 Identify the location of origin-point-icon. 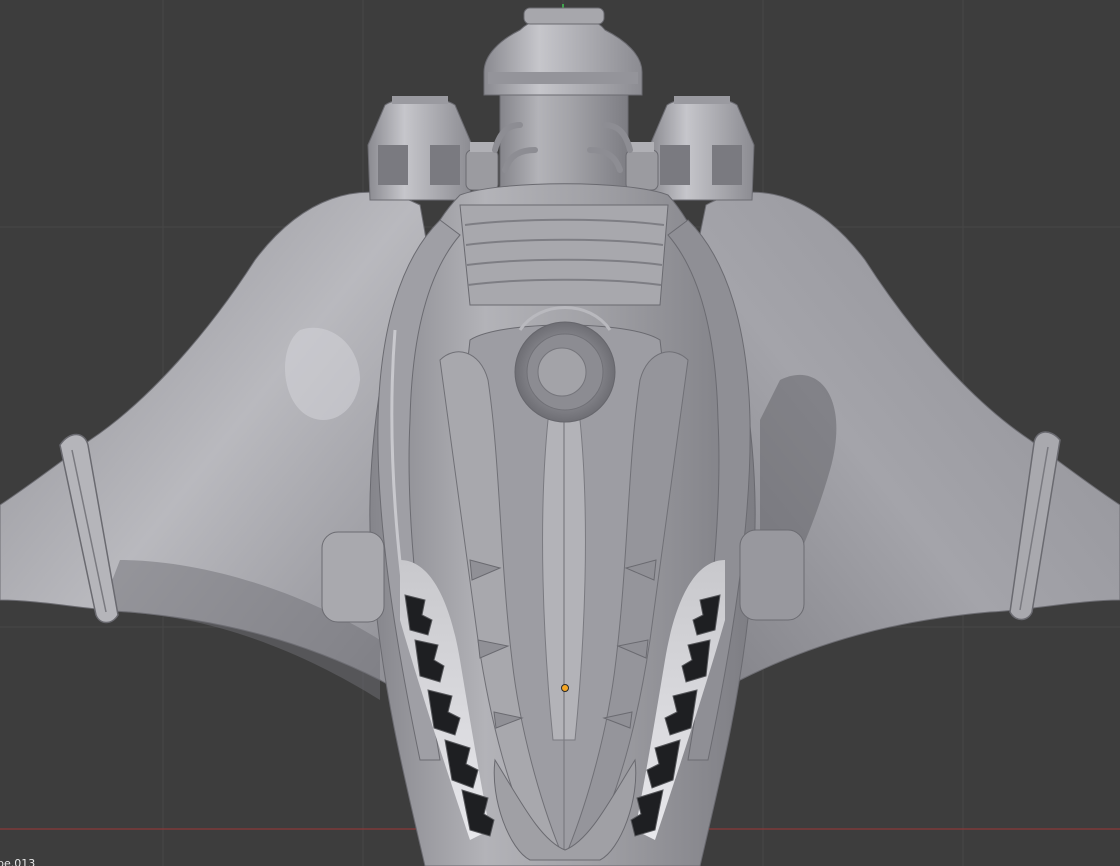
(565, 688).